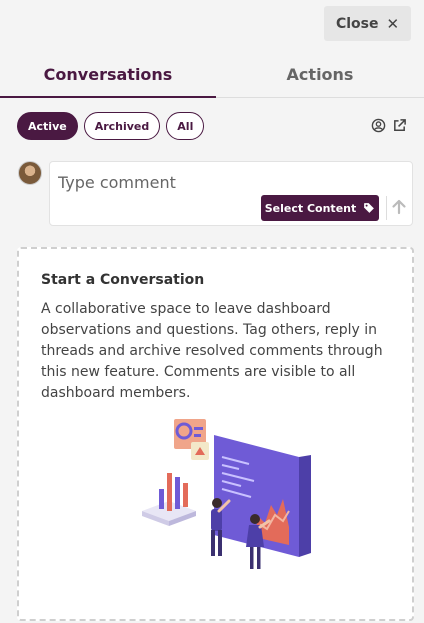  Describe the element at coordinates (30, 173) in the screenshot. I see `avatar` at that location.